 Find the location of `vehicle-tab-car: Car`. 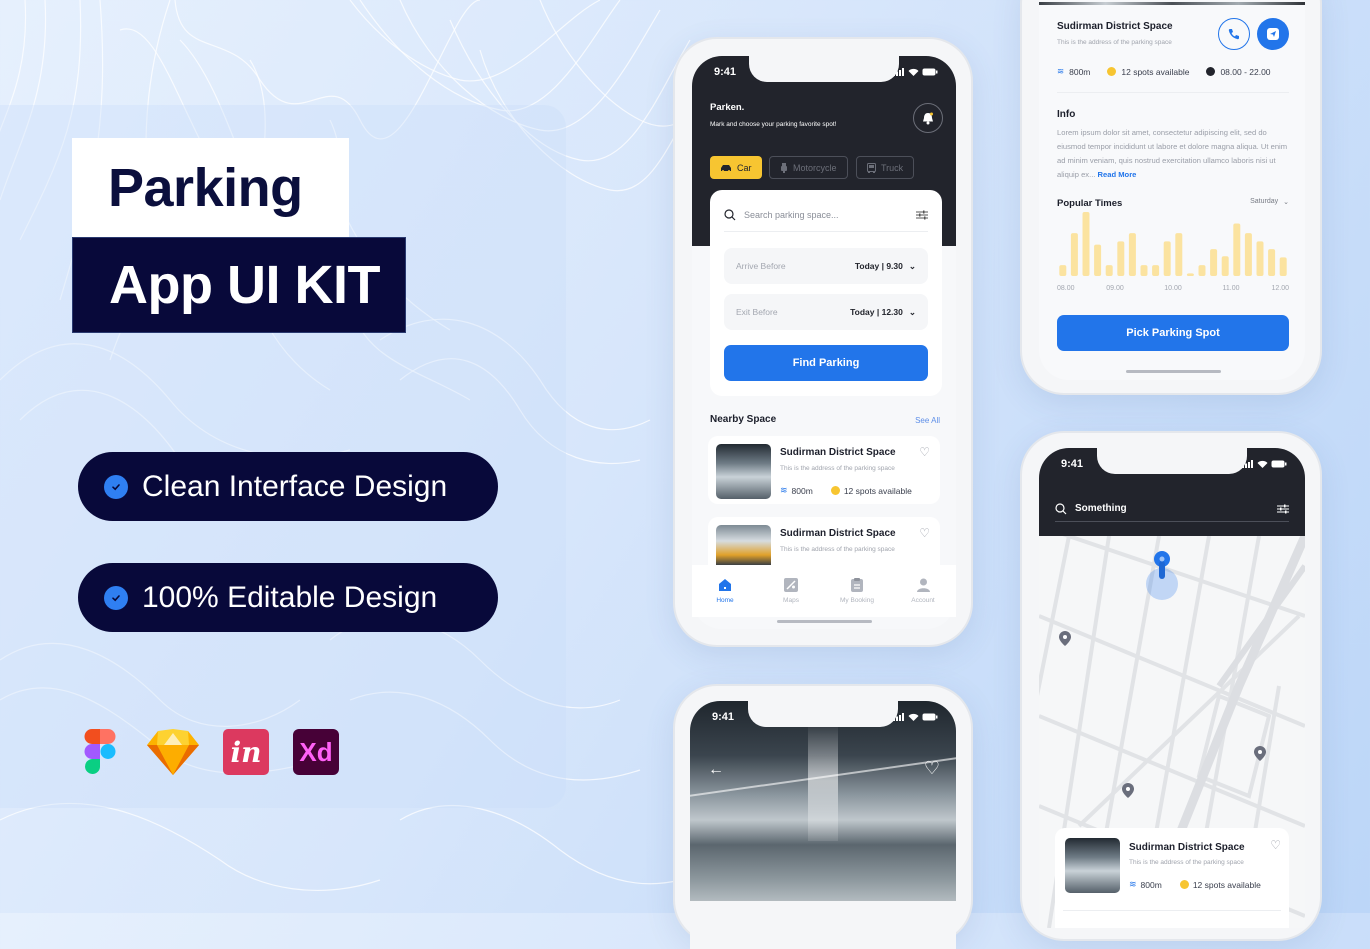

vehicle-tab-car: Car is located at coordinates (736, 167).